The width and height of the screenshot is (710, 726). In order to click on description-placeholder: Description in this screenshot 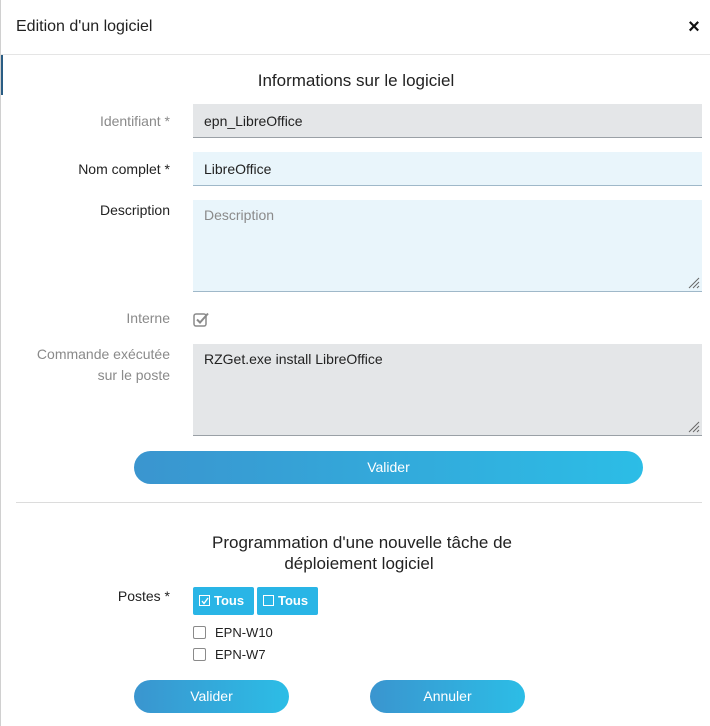, I will do `click(239, 215)`.